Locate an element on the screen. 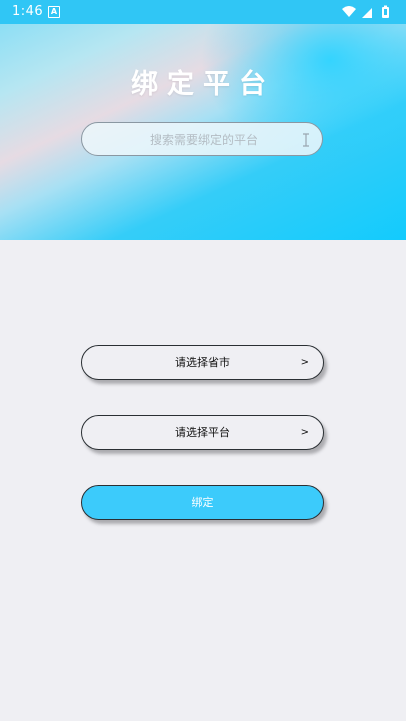  signal-icon is located at coordinates (367, 13).